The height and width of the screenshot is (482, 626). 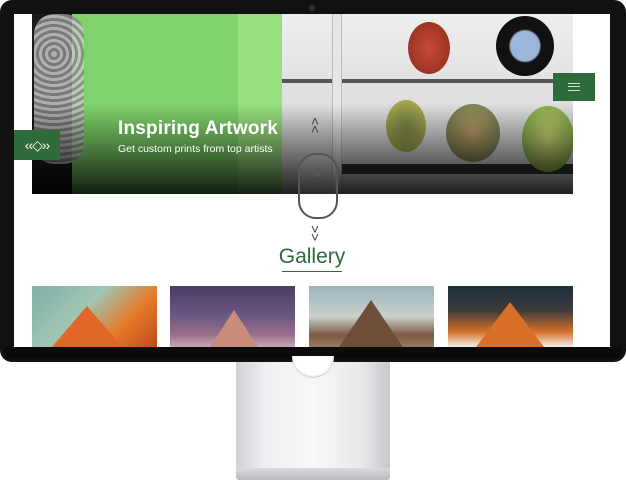 I want to click on scroll-indicator: ˄ ˄ ˅ ˅, so click(x=318, y=180).